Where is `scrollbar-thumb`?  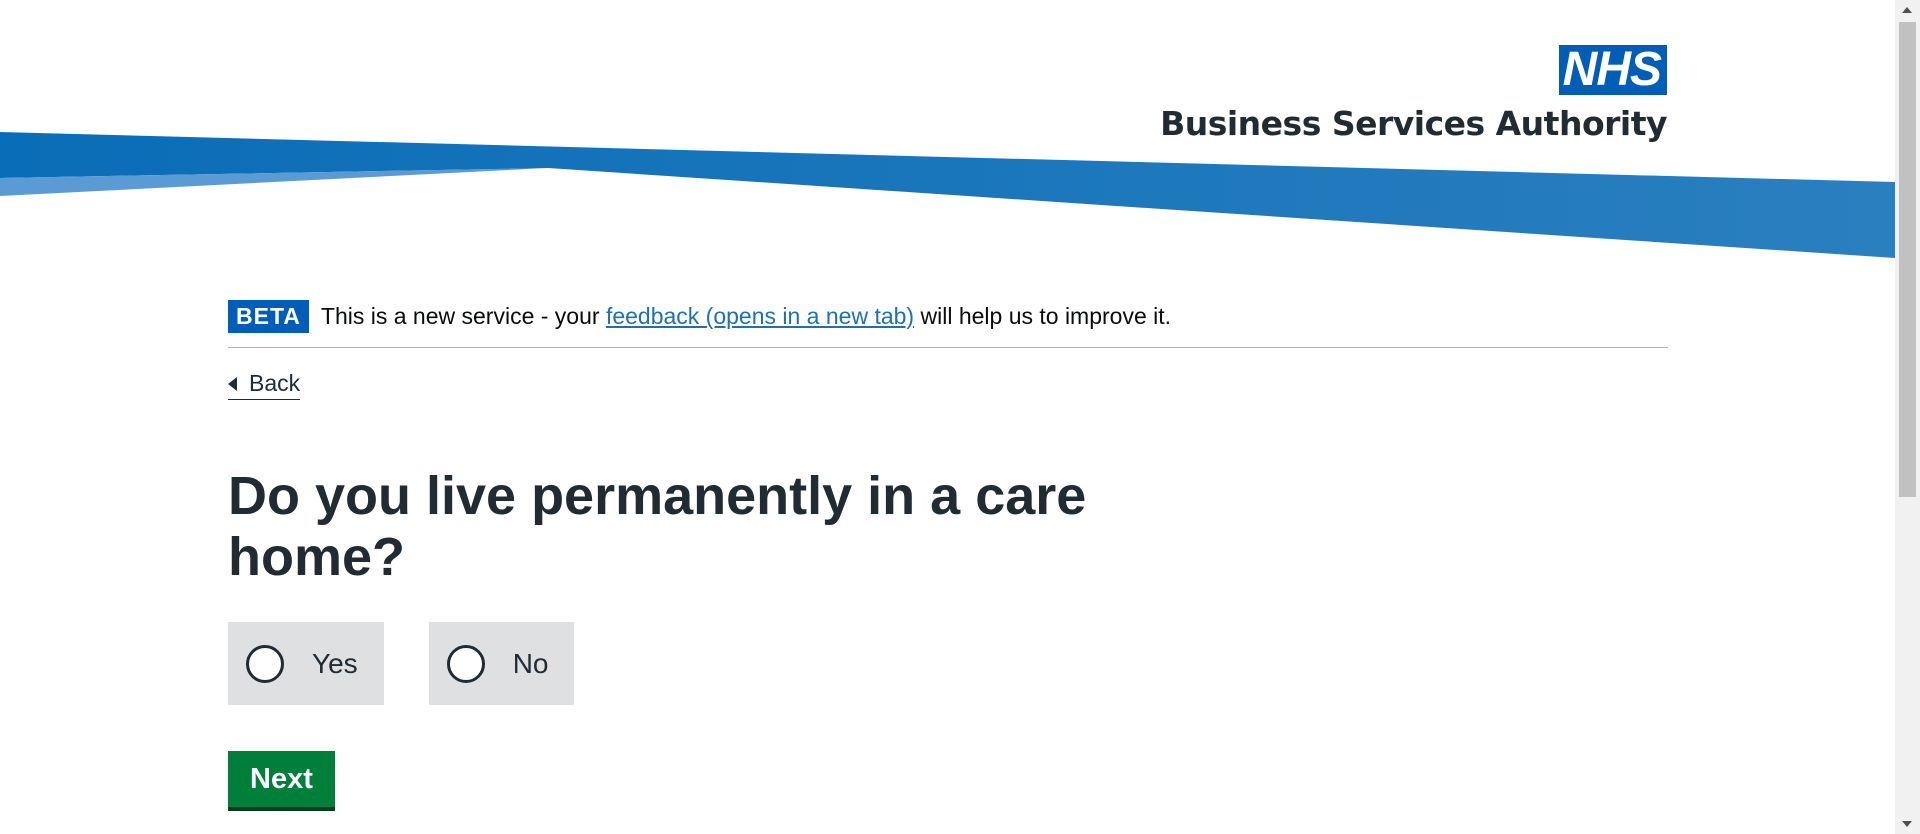
scrollbar-thumb is located at coordinates (1907, 259).